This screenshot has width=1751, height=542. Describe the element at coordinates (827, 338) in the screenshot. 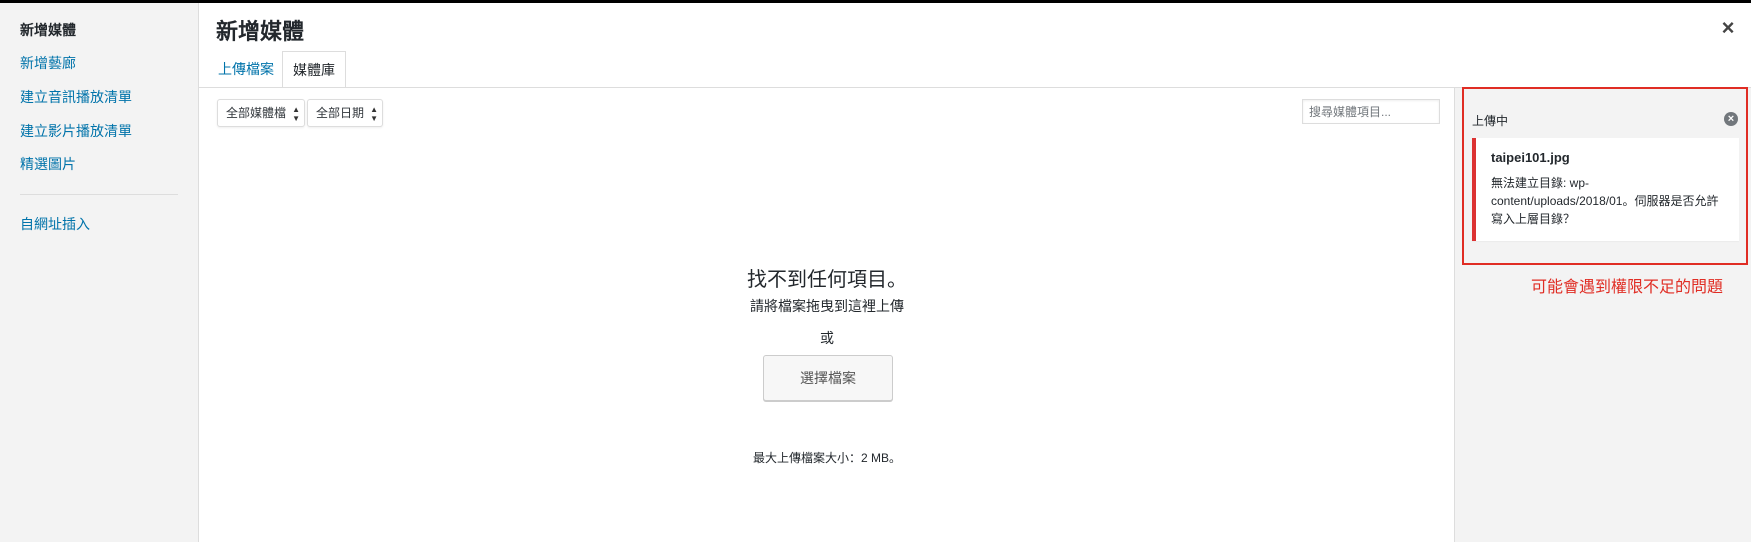

I see `or-text: 或` at that location.